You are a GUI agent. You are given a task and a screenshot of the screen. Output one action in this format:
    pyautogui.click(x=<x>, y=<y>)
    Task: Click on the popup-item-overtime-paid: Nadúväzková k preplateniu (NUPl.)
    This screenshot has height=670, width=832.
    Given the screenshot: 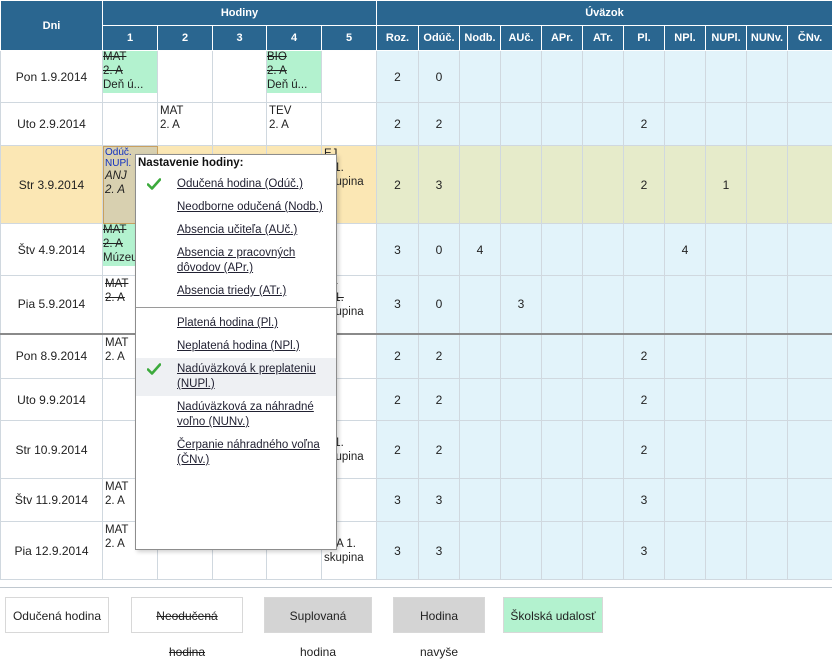 What is the action you would take?
    pyautogui.click(x=236, y=377)
    